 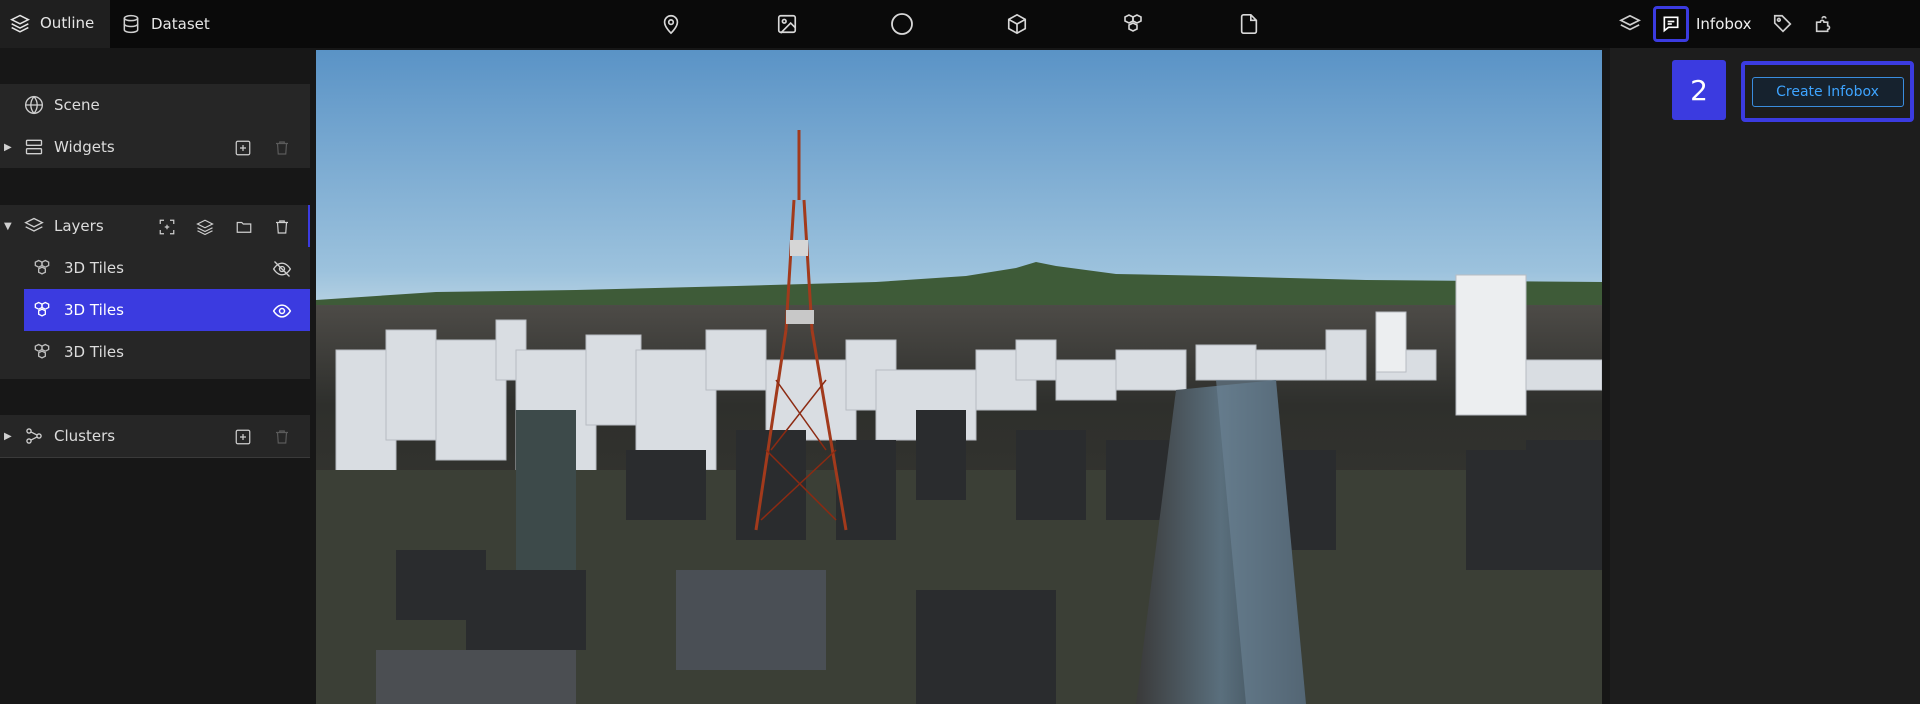 I want to click on delete-widget-icon, so click(x=282, y=148).